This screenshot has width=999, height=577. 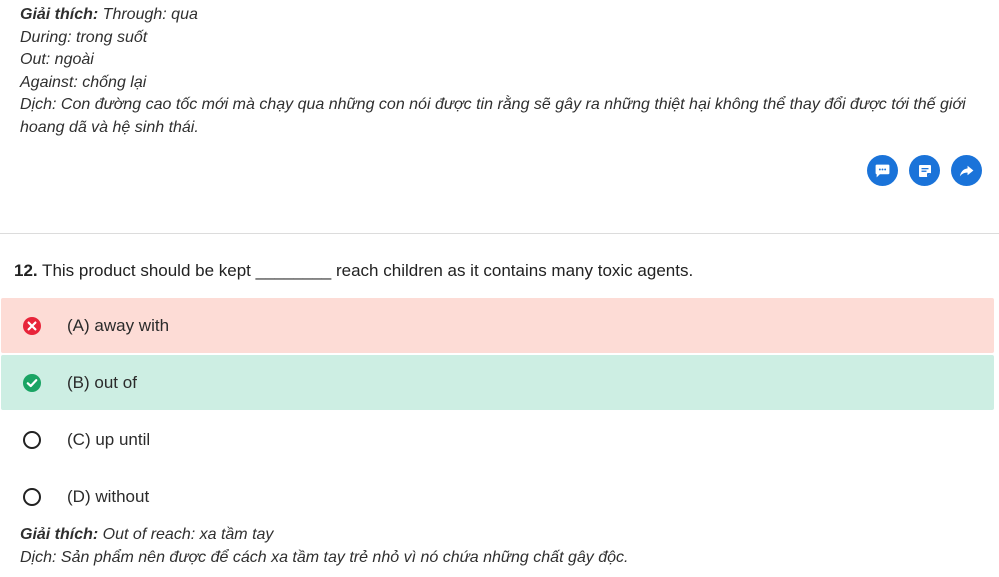 I want to click on option-label: (D) without, so click(x=108, y=496).